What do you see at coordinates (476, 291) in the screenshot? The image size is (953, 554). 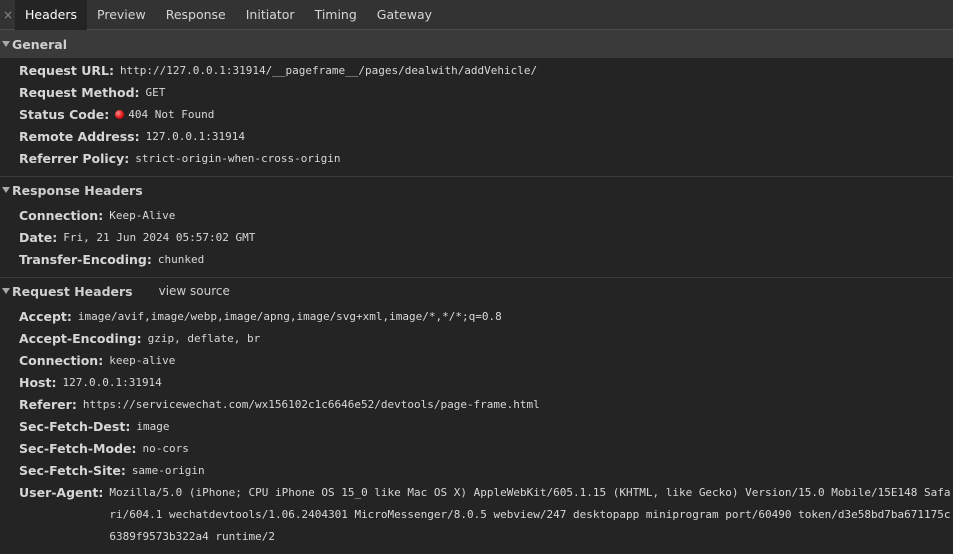 I see `request-headers-section-header: Request Headers view source` at bounding box center [476, 291].